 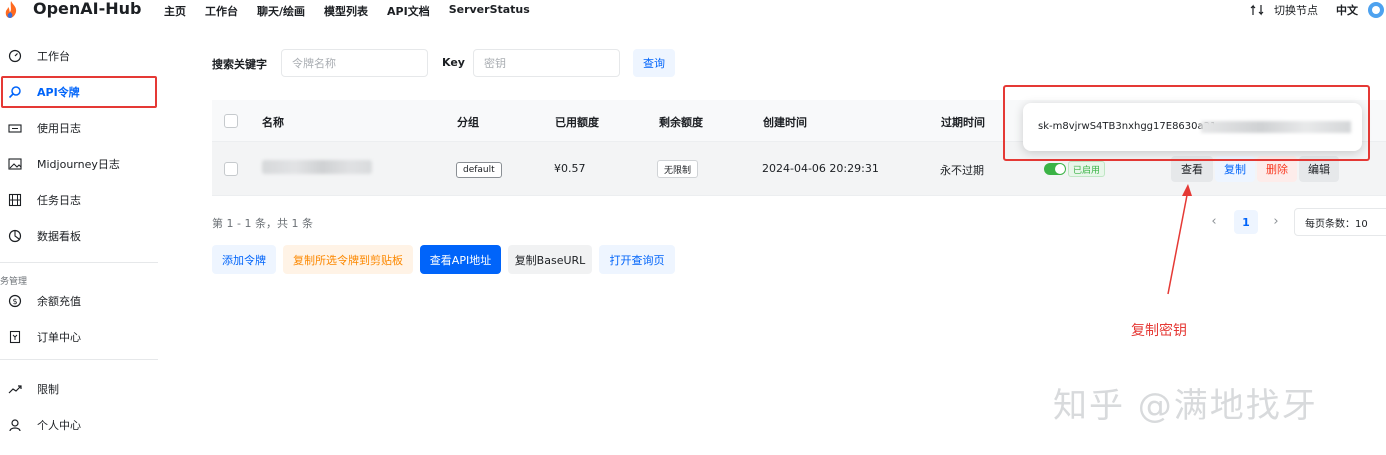 What do you see at coordinates (175, 11) in the screenshot?
I see `nav-home: 主页` at bounding box center [175, 11].